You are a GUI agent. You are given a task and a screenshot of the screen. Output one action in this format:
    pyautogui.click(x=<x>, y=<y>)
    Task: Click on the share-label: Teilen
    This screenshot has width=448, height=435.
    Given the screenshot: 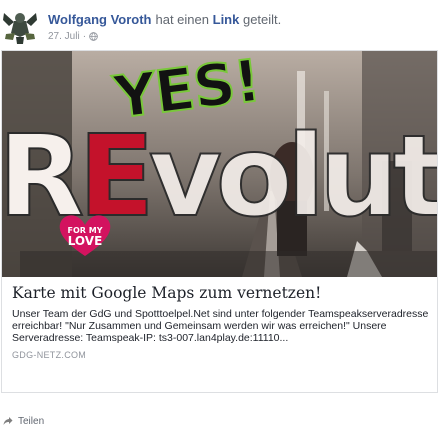 What is the action you would take?
    pyautogui.click(x=31, y=421)
    